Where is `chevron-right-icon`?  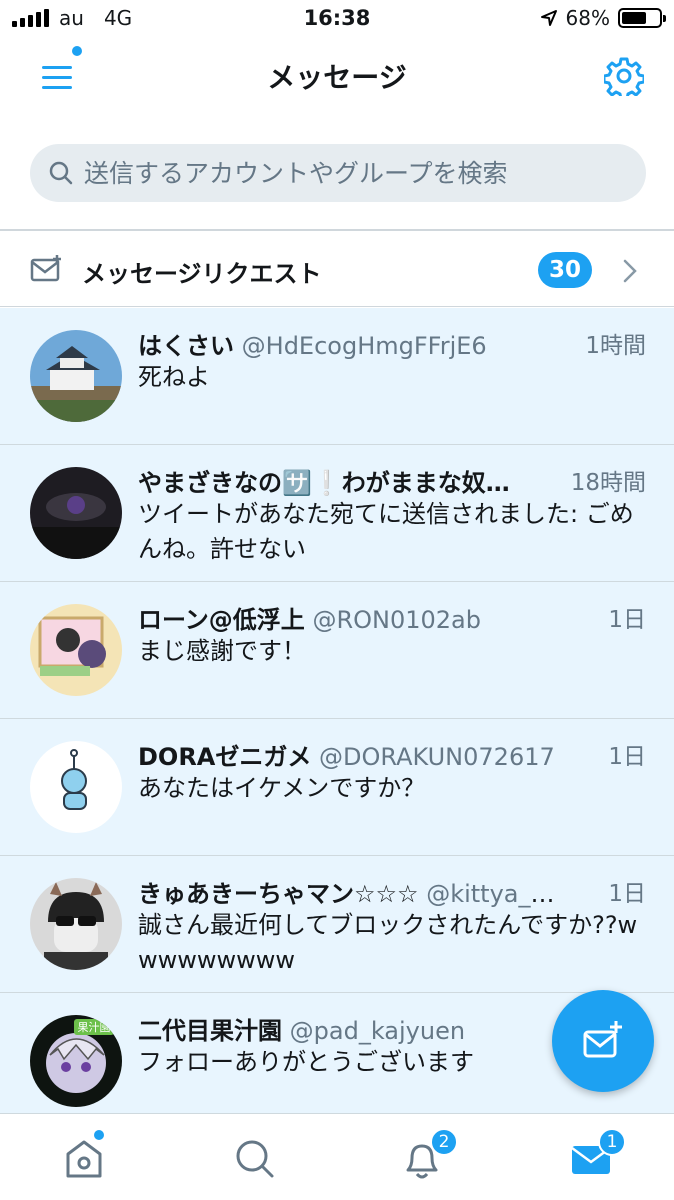
chevron-right-icon is located at coordinates (630, 271).